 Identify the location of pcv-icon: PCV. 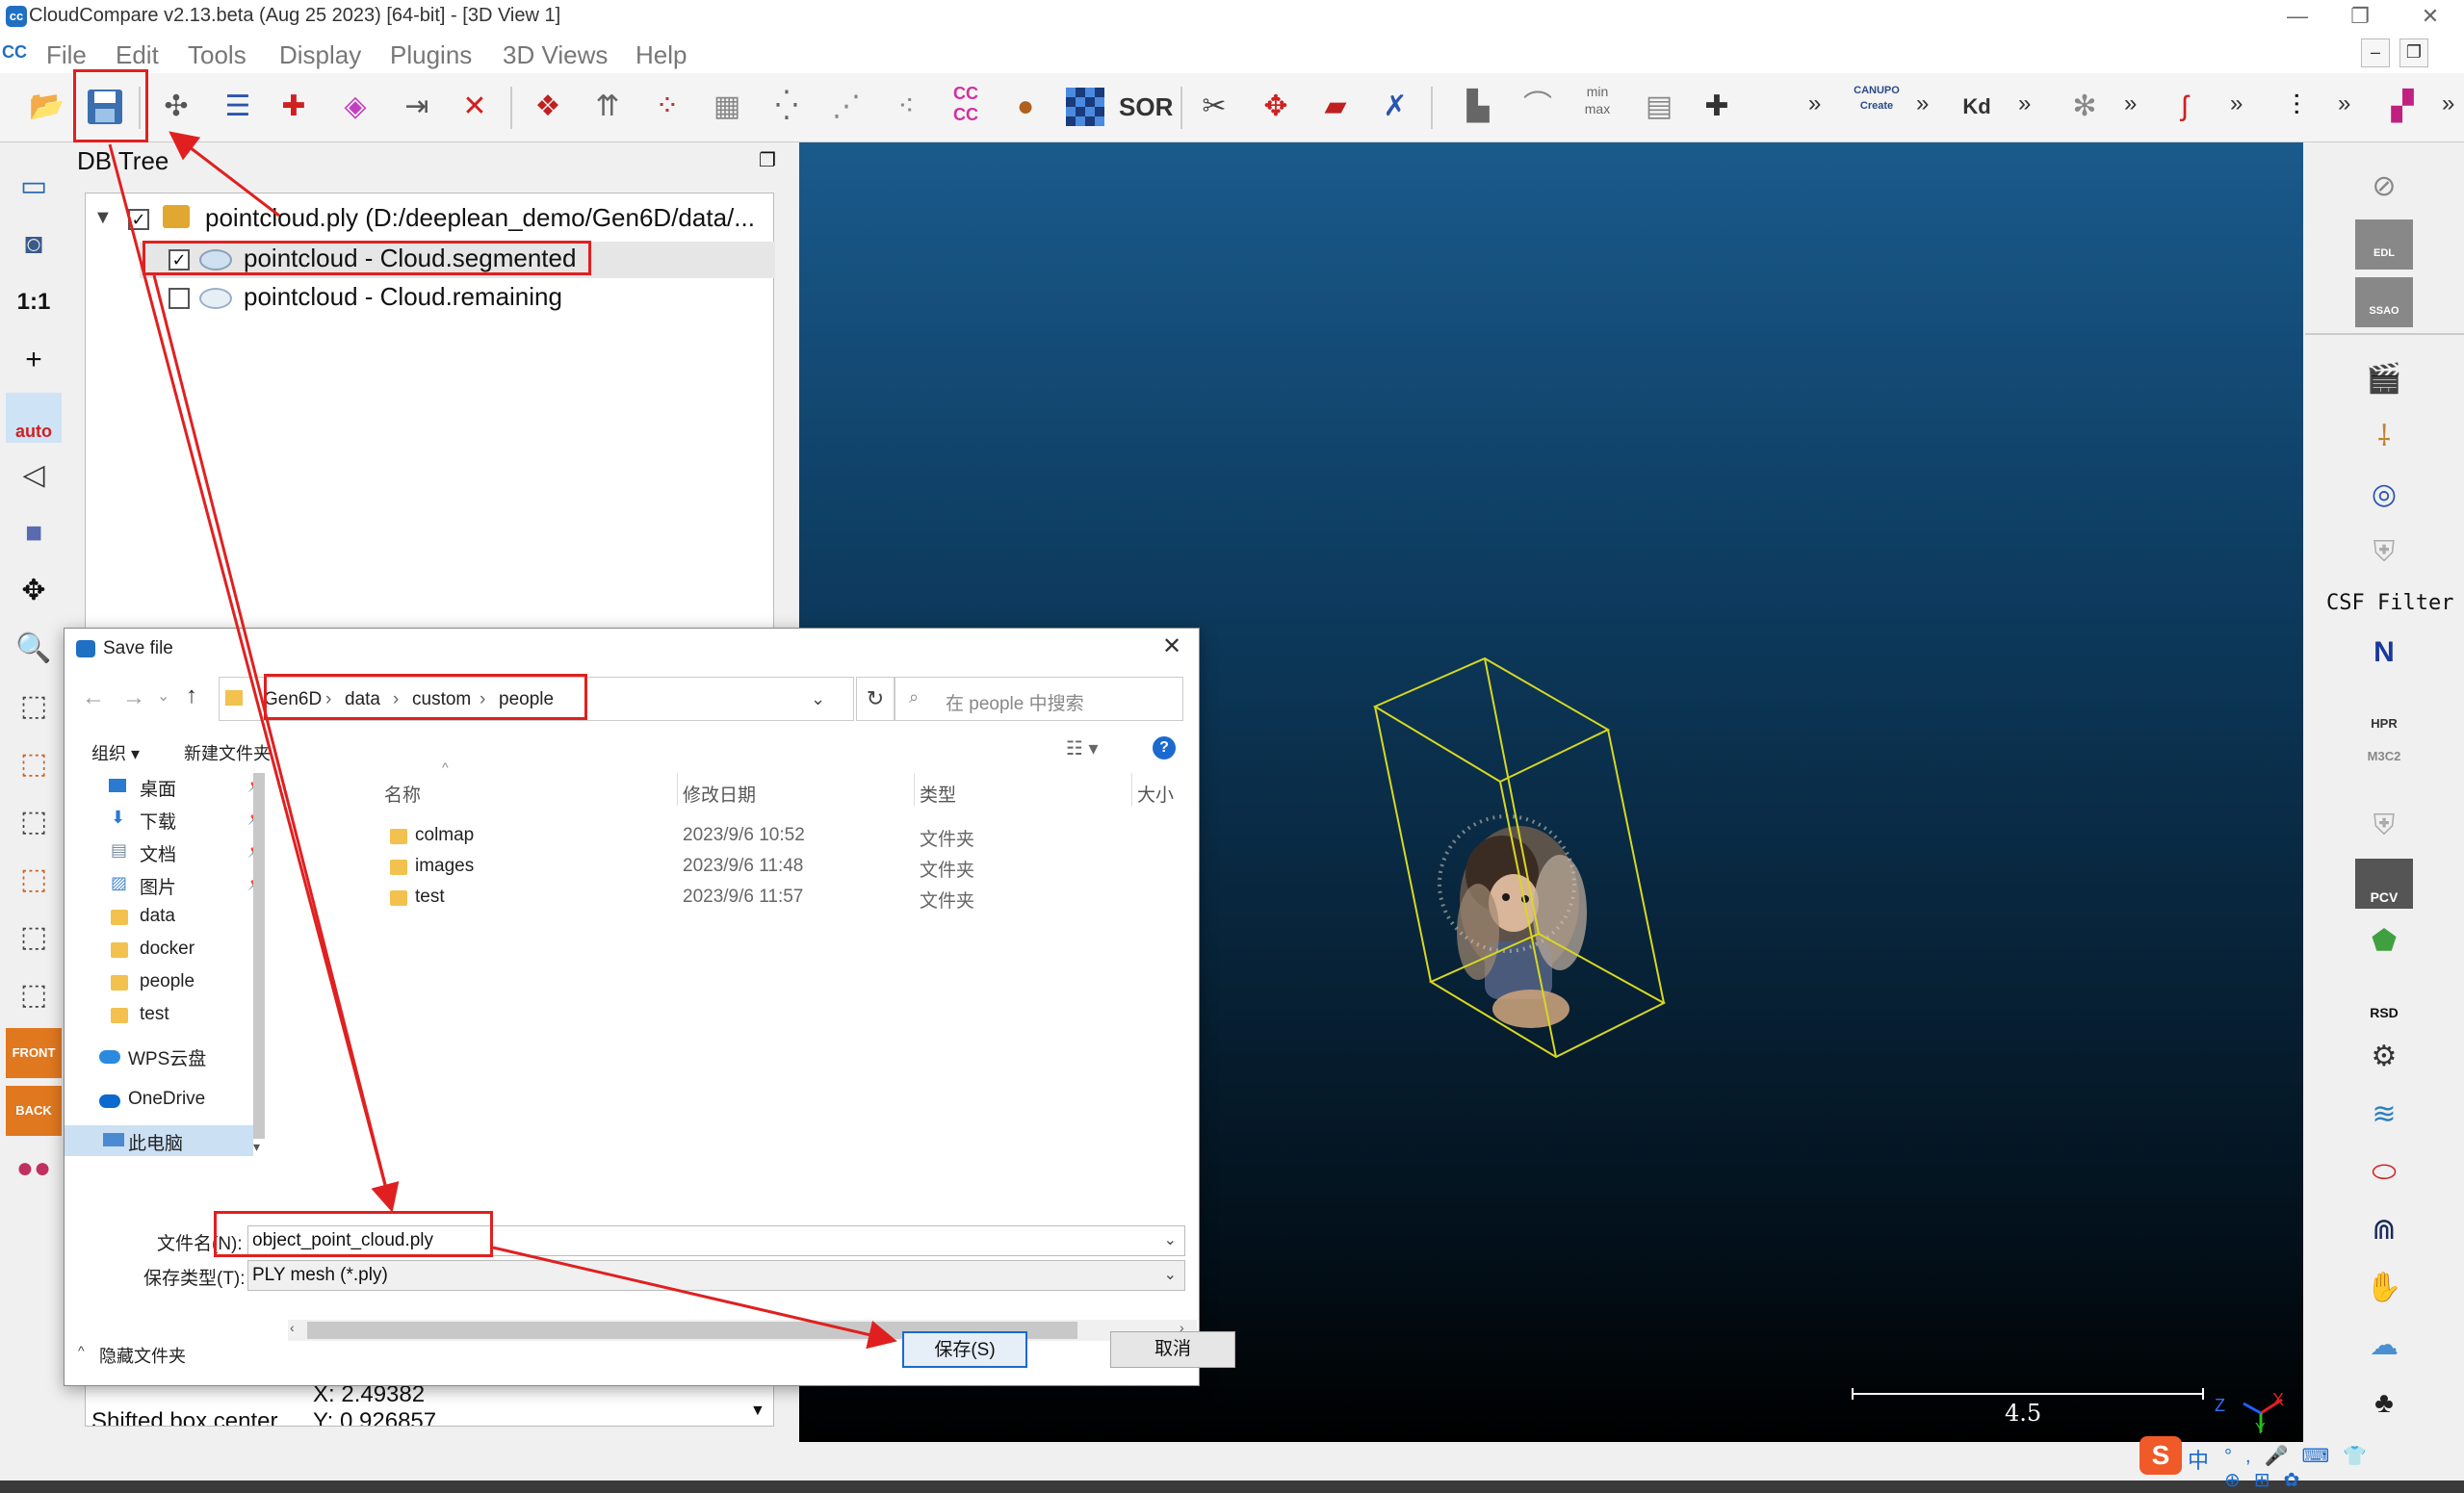
(2384, 884).